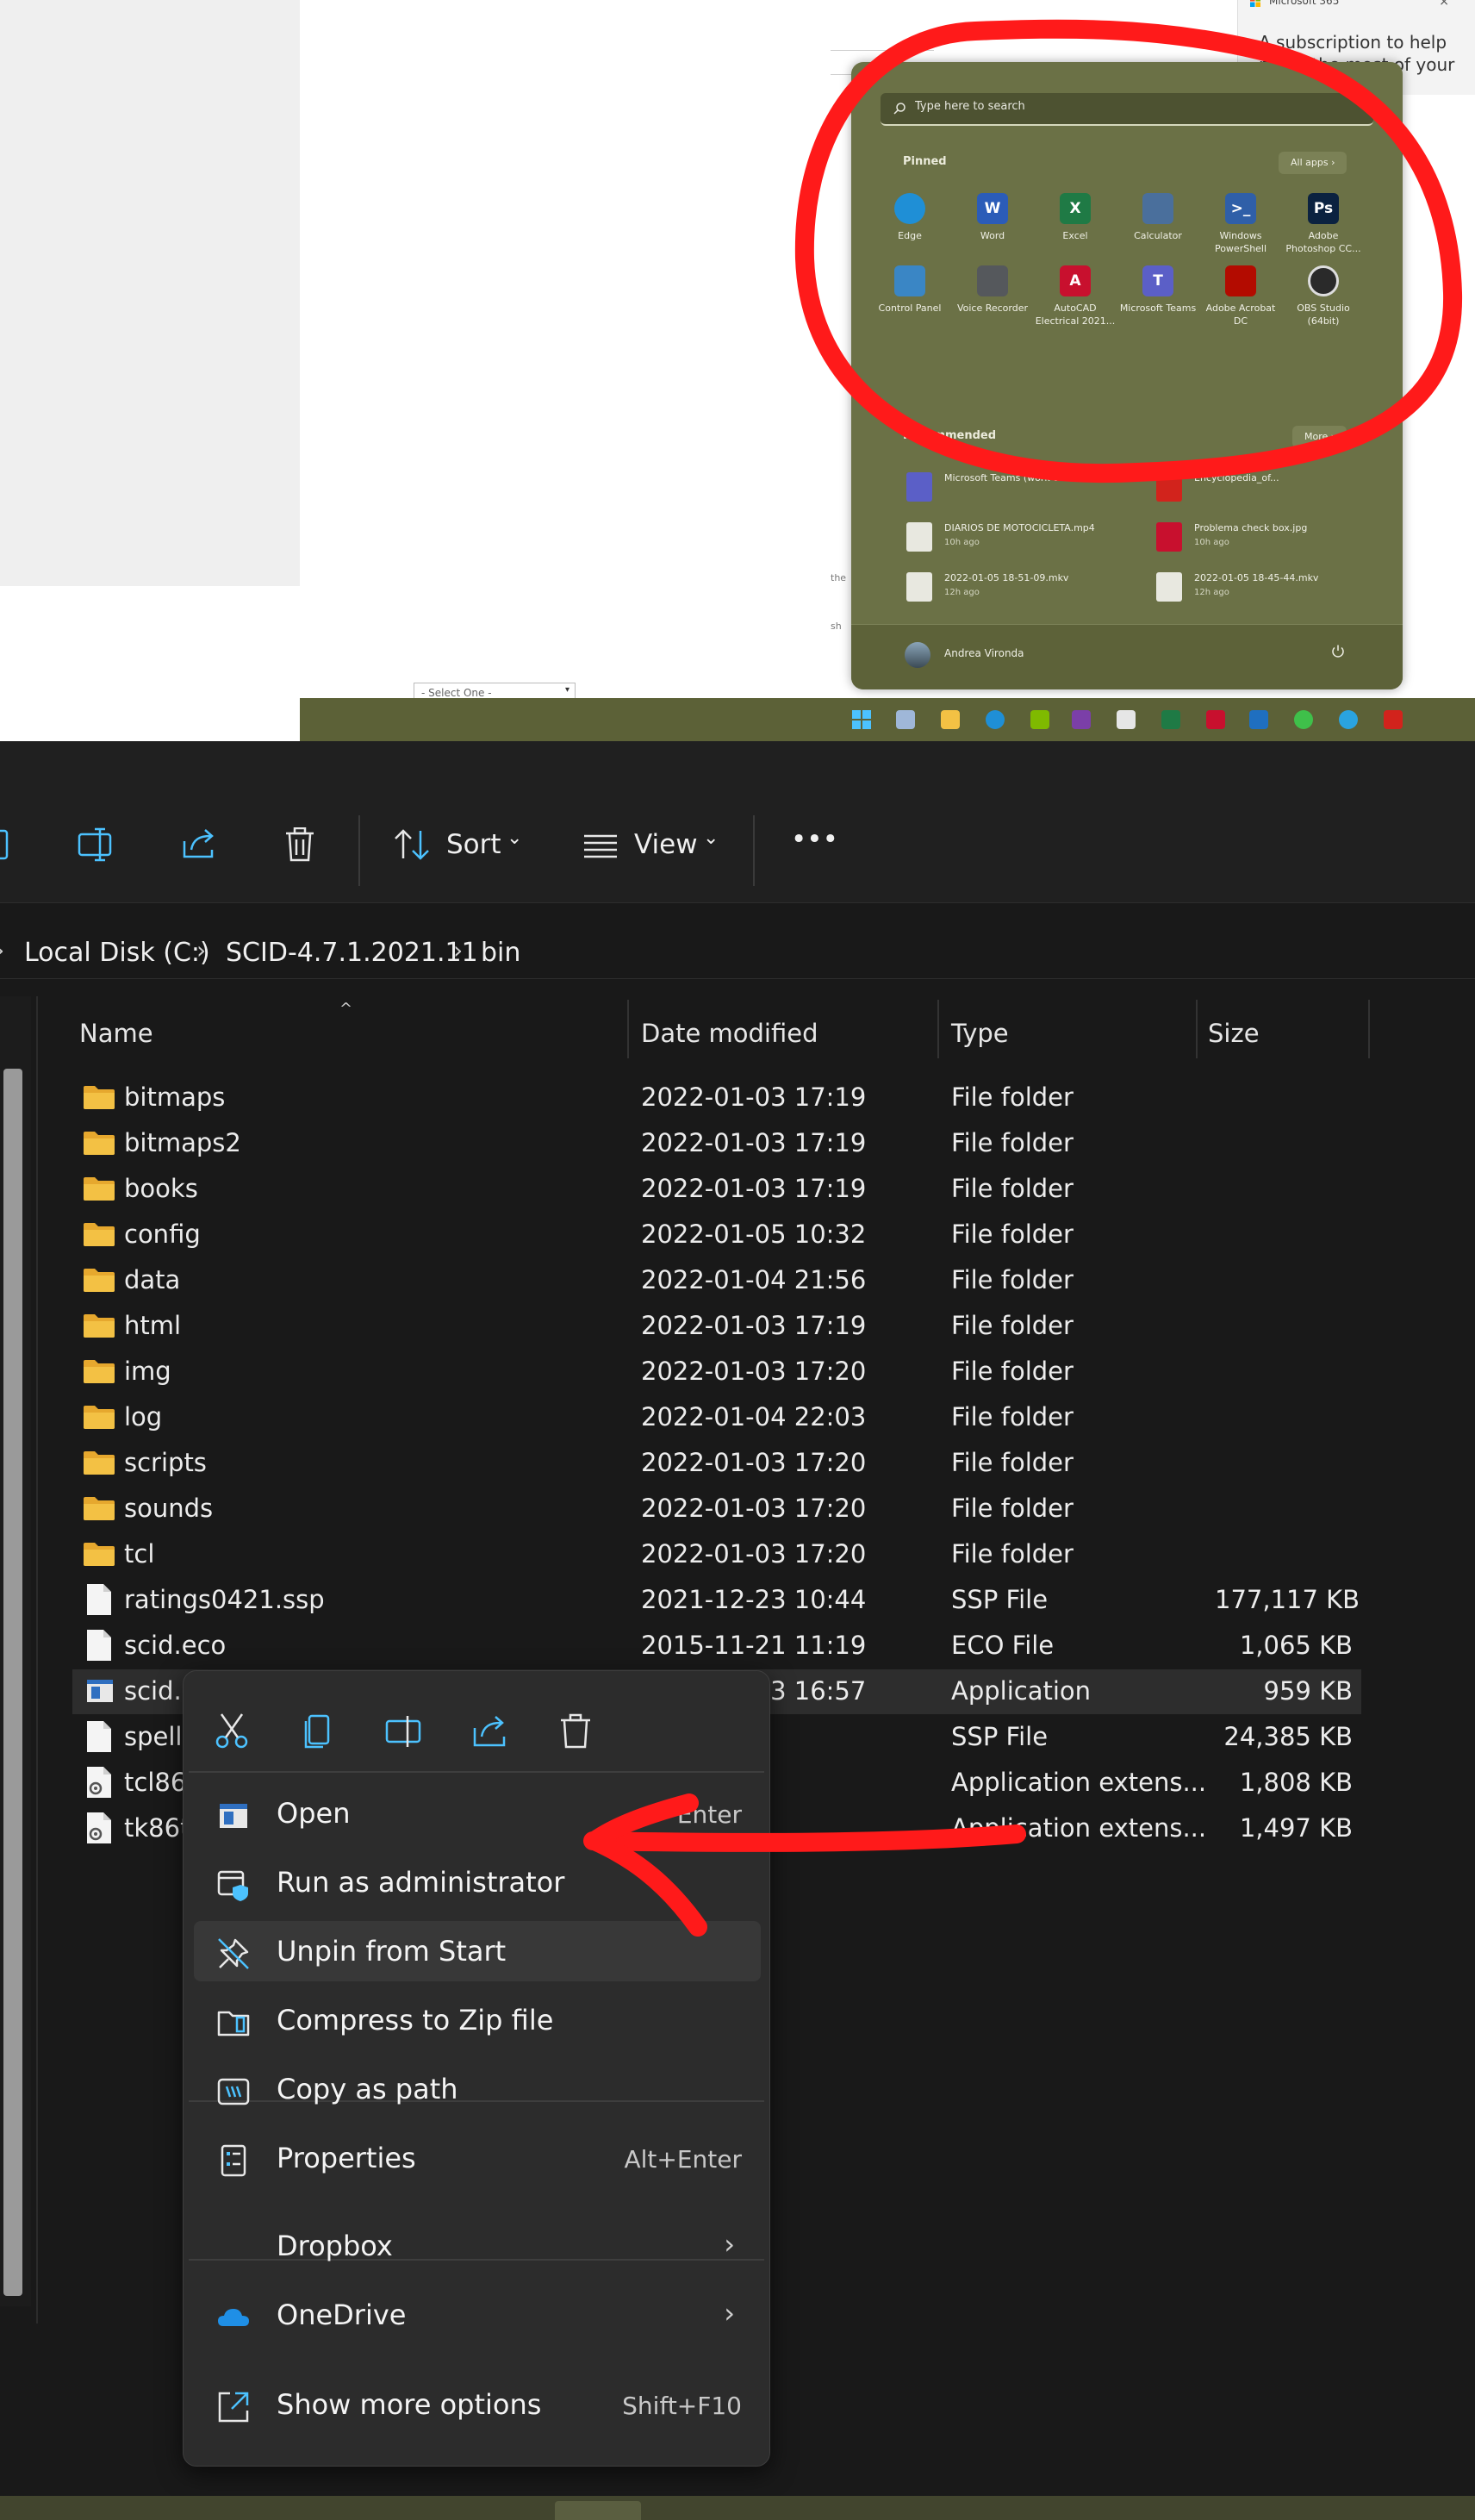  What do you see at coordinates (1276, 539) in the screenshot?
I see `recommended-item: Problema check box.jpg 10h ago` at bounding box center [1276, 539].